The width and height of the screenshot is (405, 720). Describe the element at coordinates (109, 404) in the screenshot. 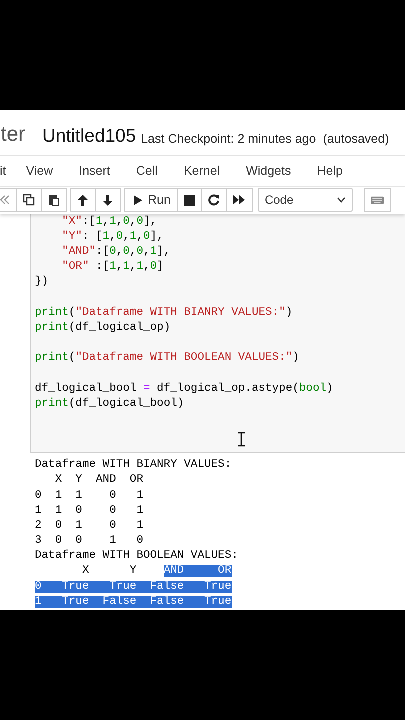

I see `code-line: print(df_logical_bool)` at that location.